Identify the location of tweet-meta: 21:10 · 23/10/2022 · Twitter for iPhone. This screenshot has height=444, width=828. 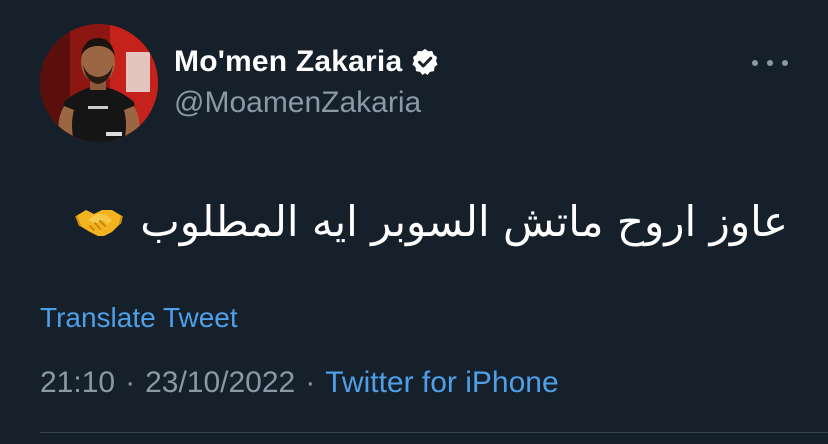
(299, 383).